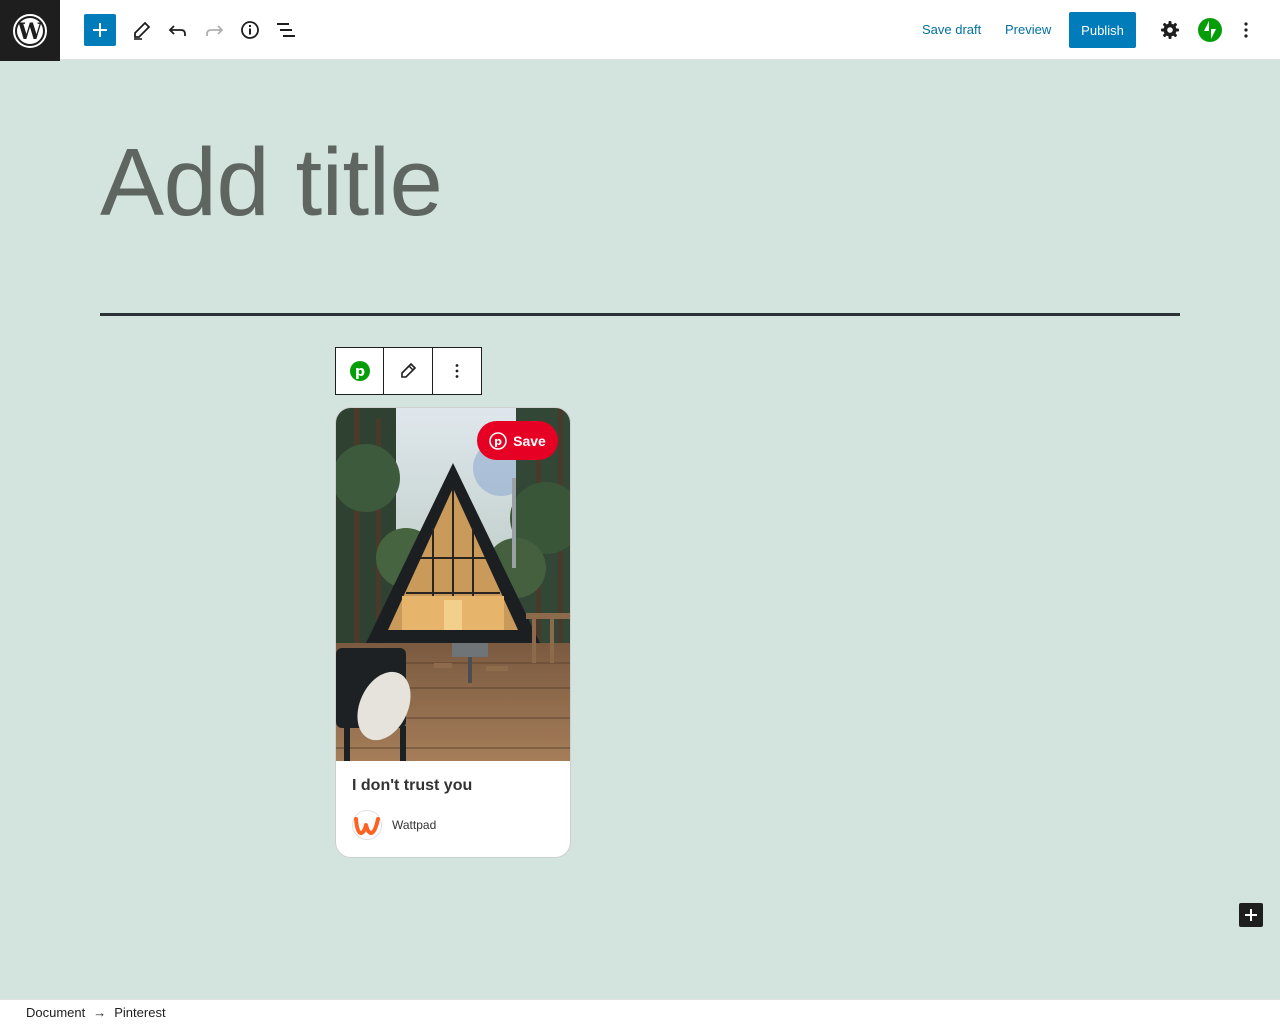 The height and width of the screenshot is (1024, 1280). I want to click on undo-button, so click(178, 30).